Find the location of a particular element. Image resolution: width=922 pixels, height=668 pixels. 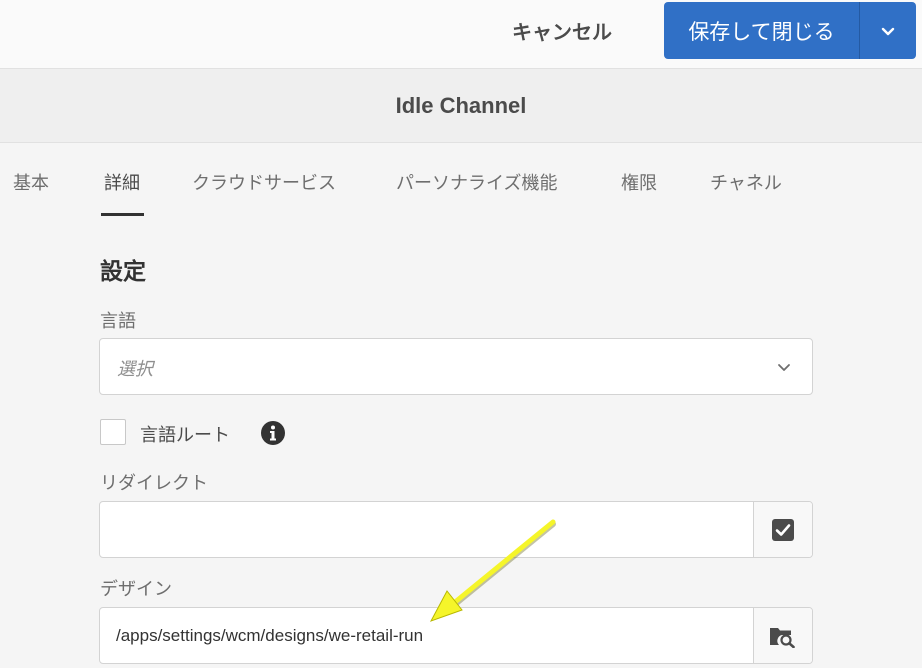

save-close-button-group: 保存して閉じる is located at coordinates (790, 30).